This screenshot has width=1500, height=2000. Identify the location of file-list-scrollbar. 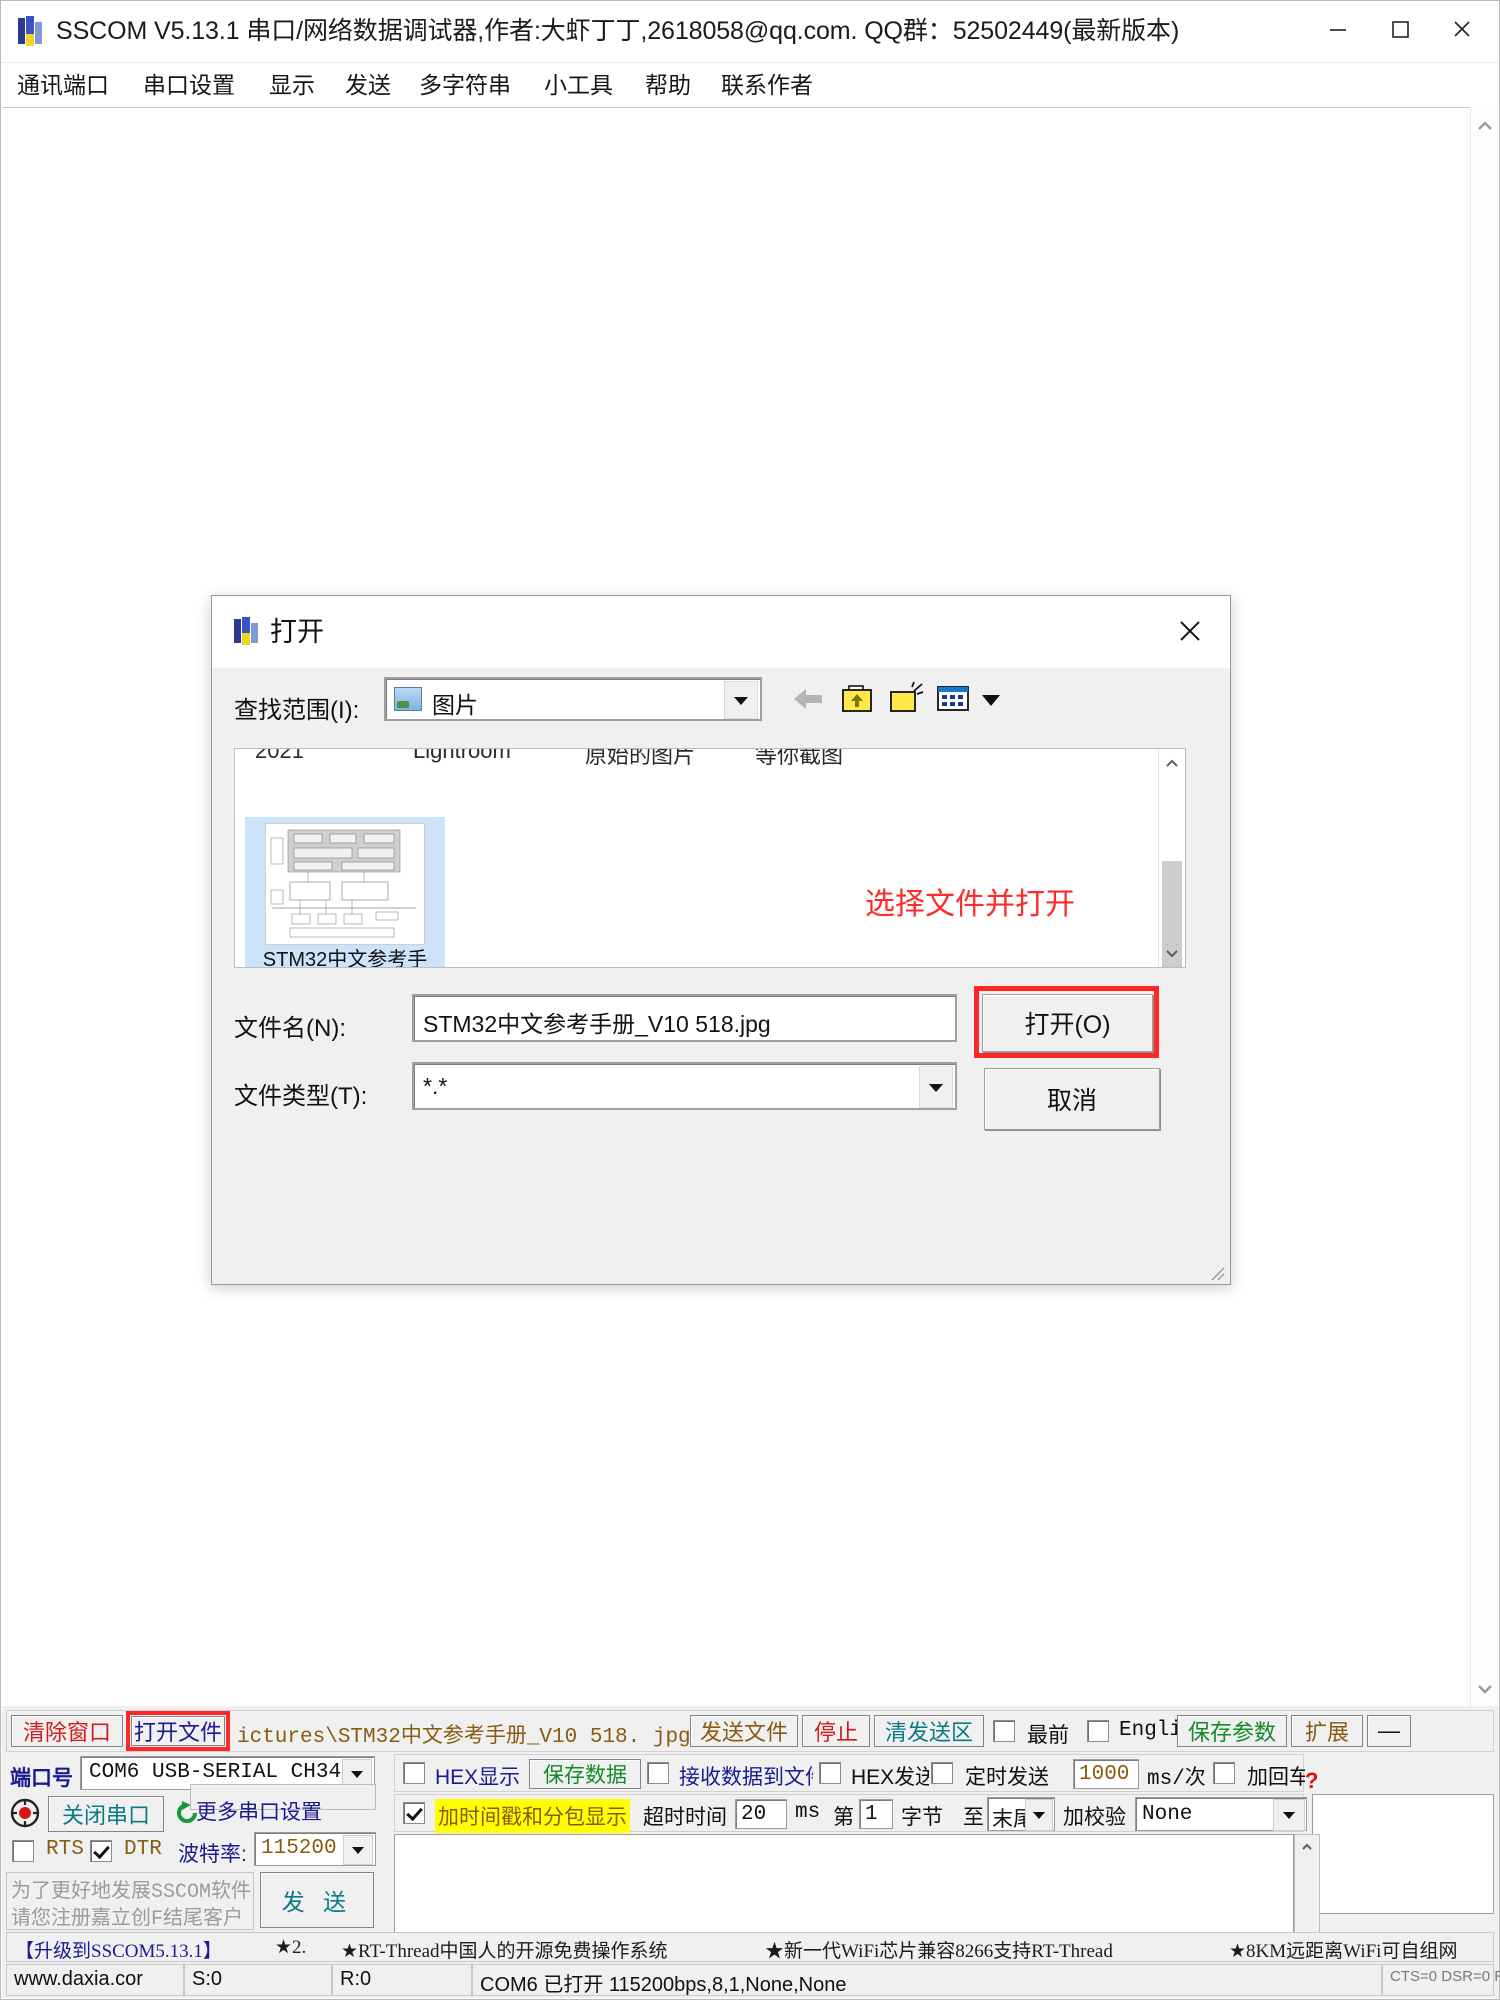
(1171, 858).